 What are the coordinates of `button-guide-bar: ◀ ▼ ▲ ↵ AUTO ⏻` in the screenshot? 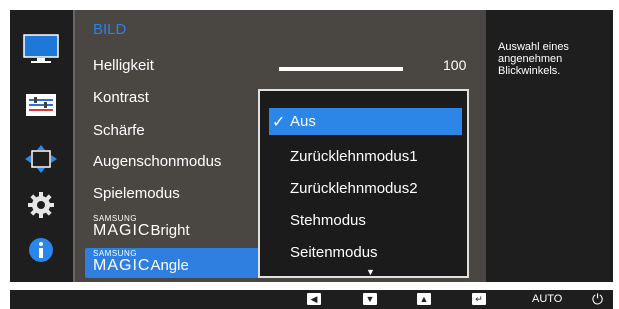 It's located at (311, 299).